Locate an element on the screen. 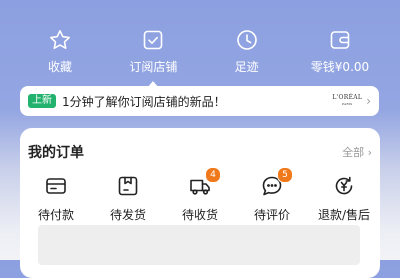  refund-after-sales-label: 退款/售后 is located at coordinates (344, 215).